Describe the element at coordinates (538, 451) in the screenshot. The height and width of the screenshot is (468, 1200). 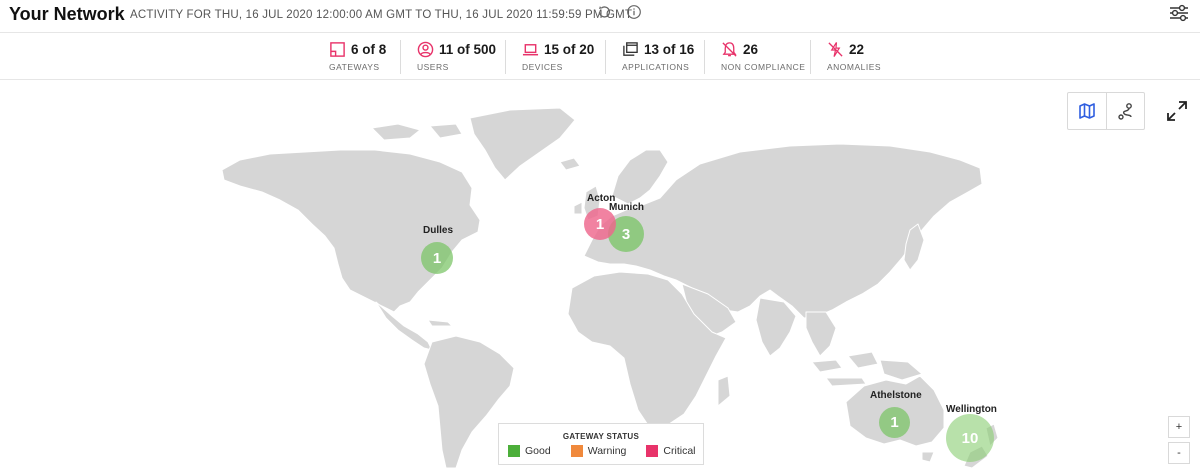
I see `legend-good-label: Good` at that location.